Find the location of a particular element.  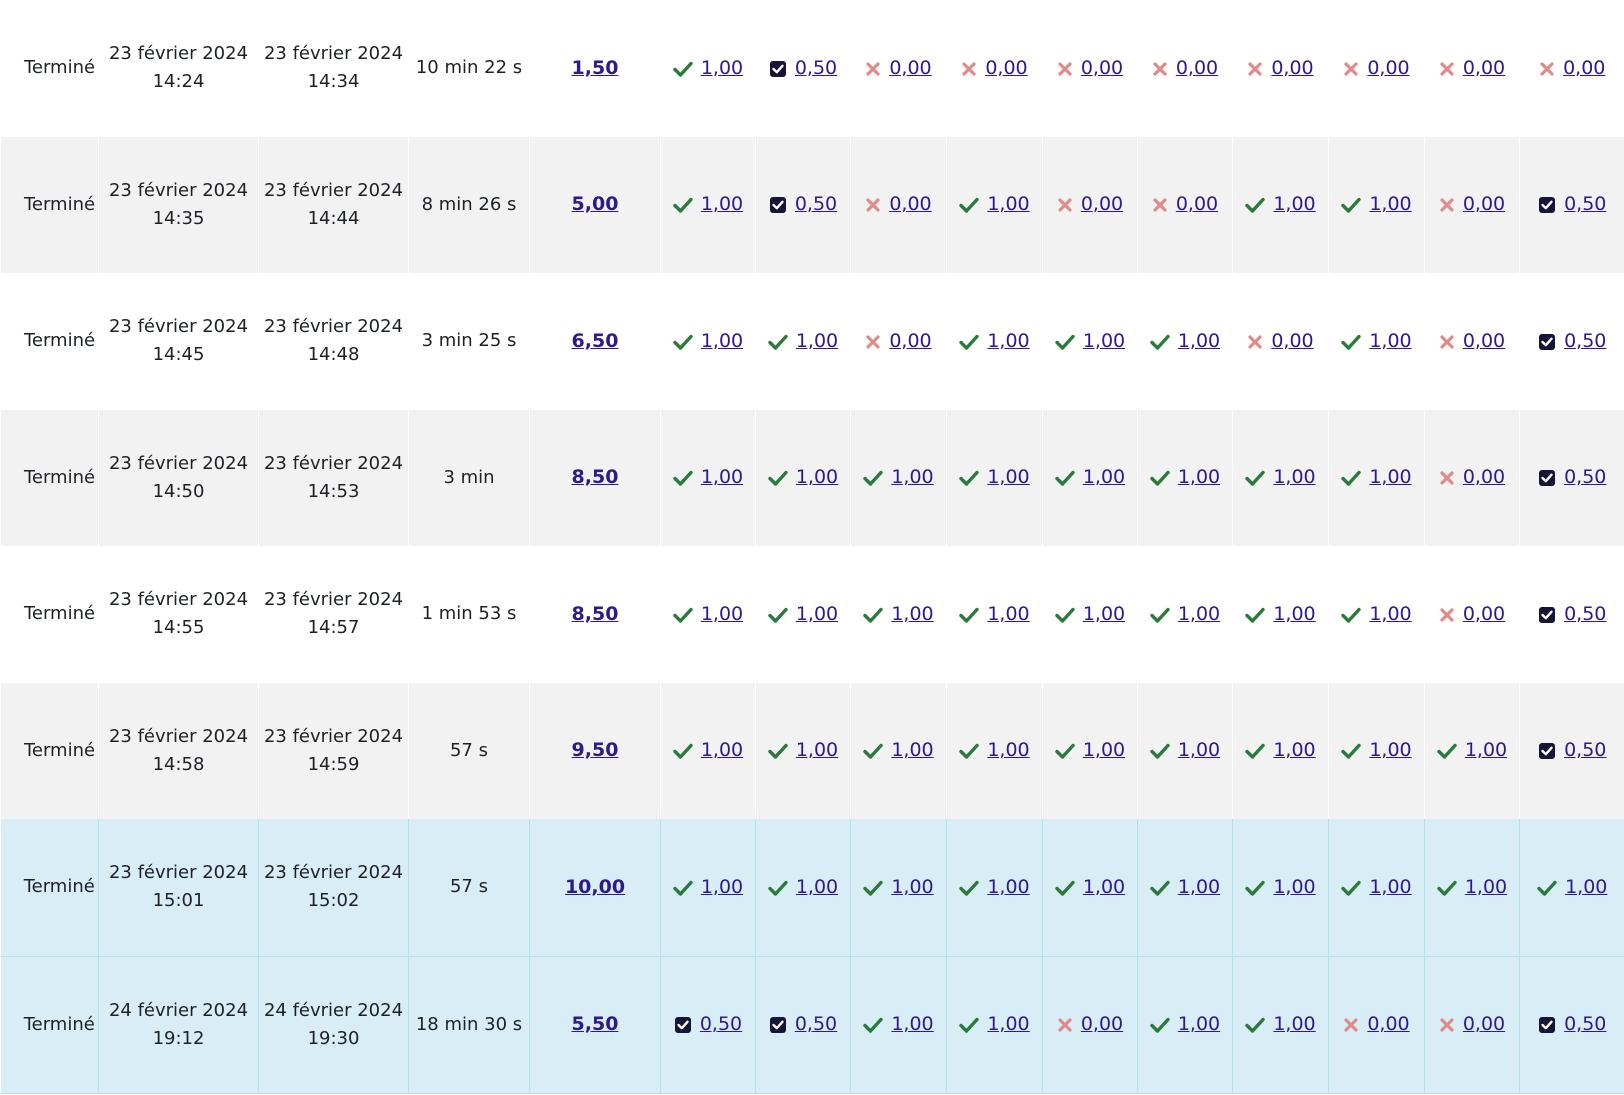

grade-link: 6,50 is located at coordinates (595, 341).